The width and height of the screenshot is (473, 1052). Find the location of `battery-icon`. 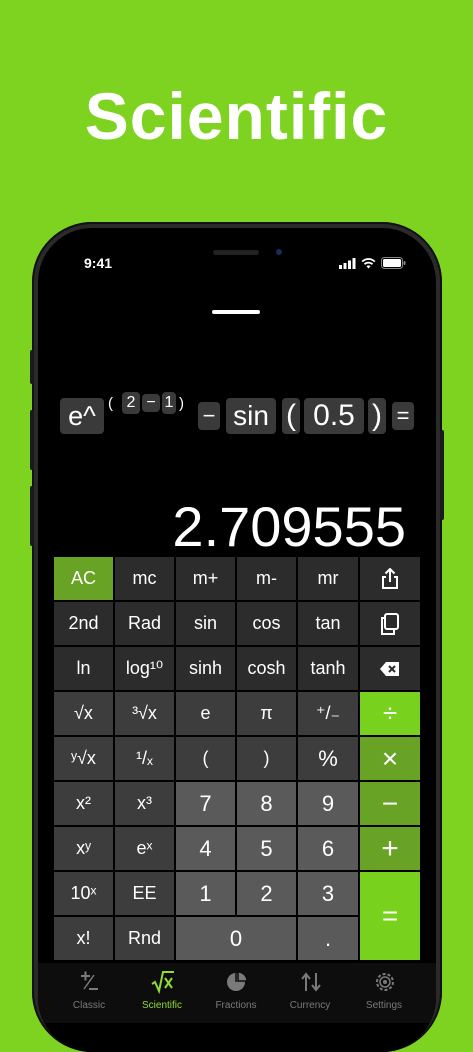

battery-icon is located at coordinates (393, 263).